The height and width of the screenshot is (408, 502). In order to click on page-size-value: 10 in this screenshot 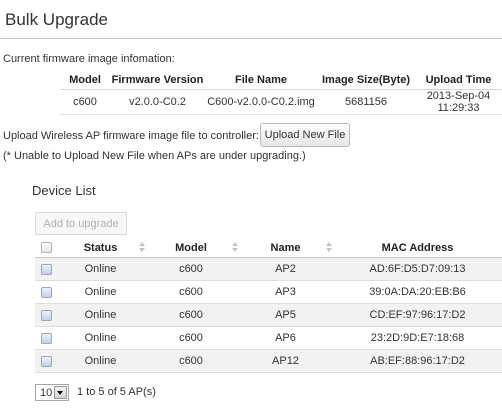, I will do `click(46, 393)`.